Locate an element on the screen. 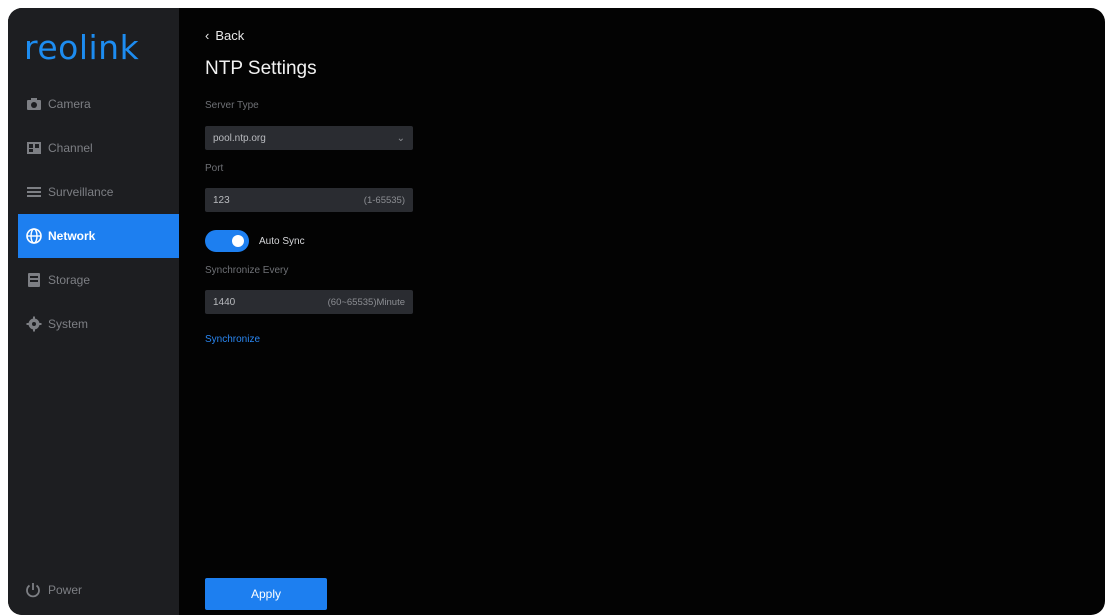 The height and width of the screenshot is (616, 1105). sync-every-input: 1440 (60~65535)Minute is located at coordinates (309, 302).